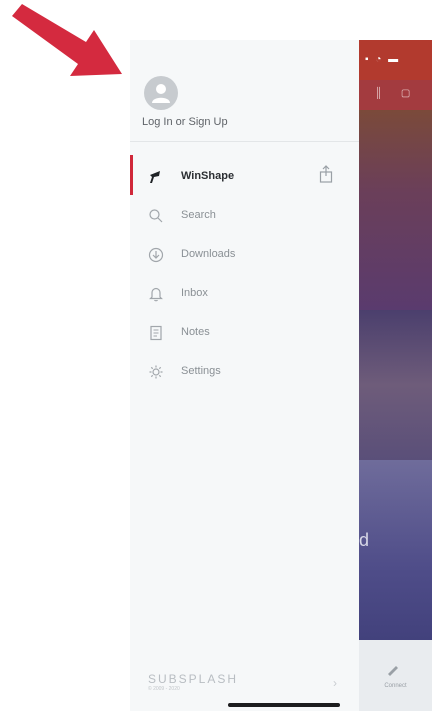  What do you see at coordinates (326, 174) in the screenshot?
I see `share-icon` at bounding box center [326, 174].